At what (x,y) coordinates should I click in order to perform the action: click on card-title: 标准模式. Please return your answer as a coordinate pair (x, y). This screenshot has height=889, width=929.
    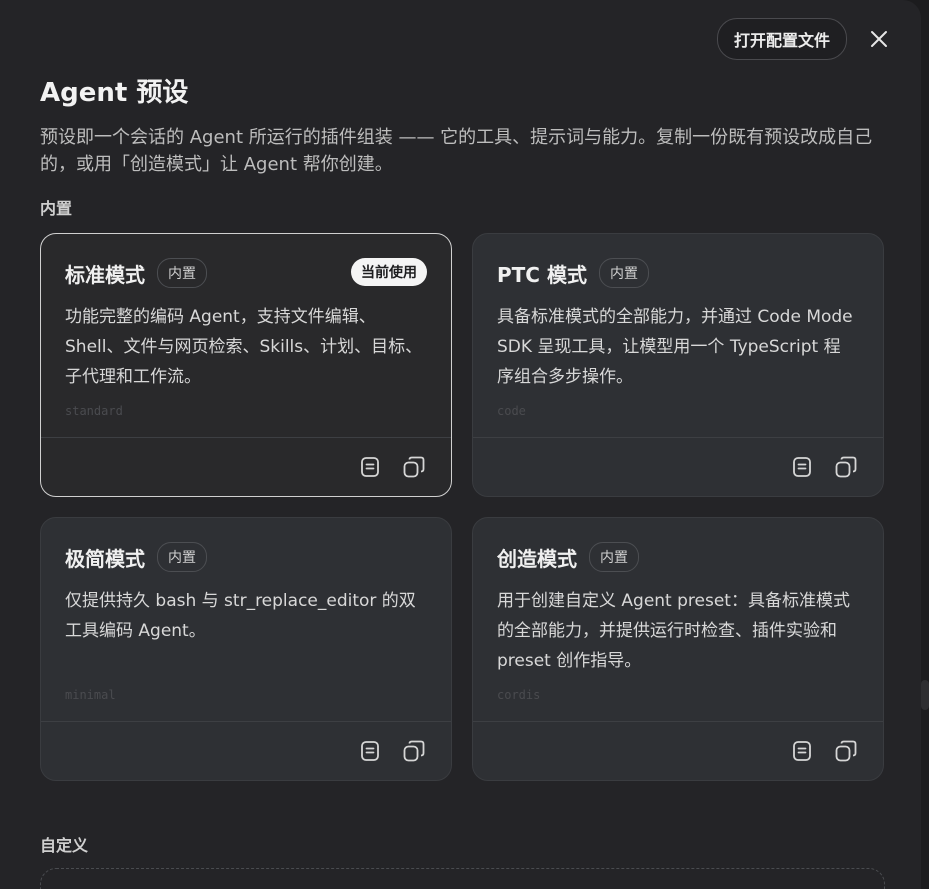
    Looking at the image, I should click on (105, 274).